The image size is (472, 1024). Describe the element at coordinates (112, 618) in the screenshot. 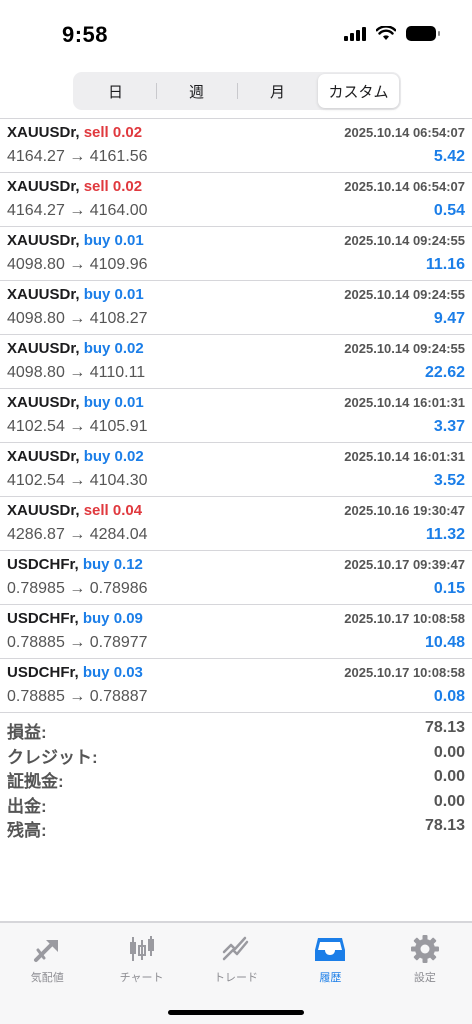

I see `deal-side-volume: buy 0.09` at that location.